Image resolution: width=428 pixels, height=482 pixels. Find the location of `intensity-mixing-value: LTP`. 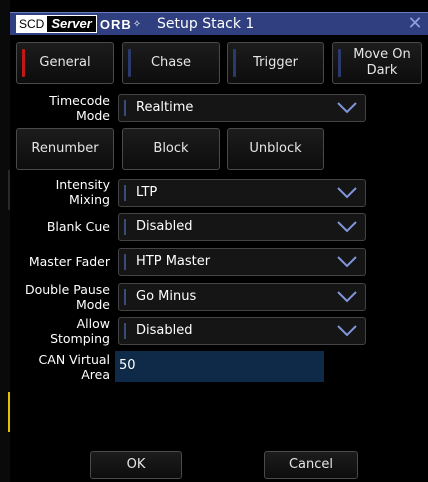

intensity-mixing-value: LTP is located at coordinates (147, 192).